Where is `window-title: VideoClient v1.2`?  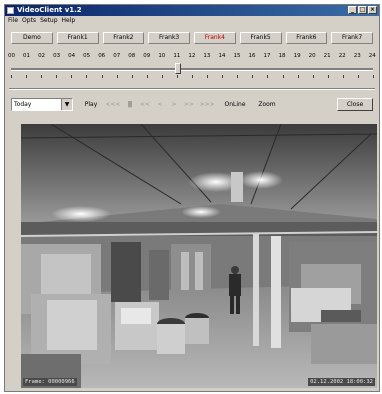 window-title: VideoClient v1.2 is located at coordinates (49, 10).